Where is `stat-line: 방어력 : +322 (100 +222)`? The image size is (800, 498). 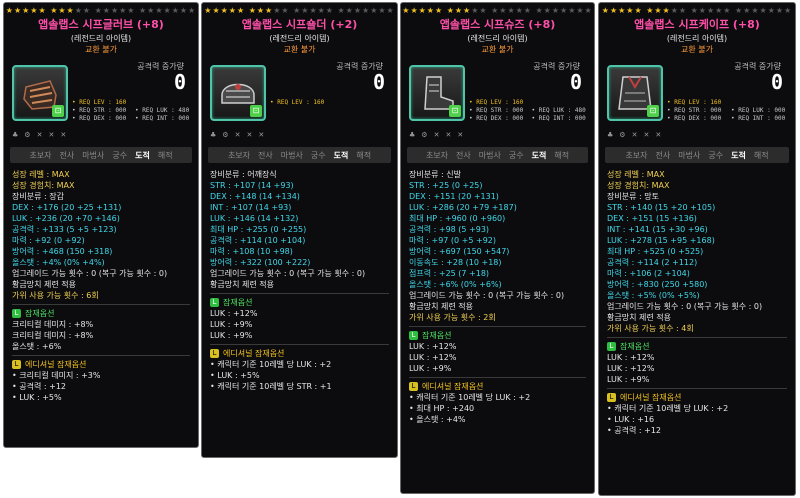 stat-line: 방어력 : +322 (100 +222) is located at coordinates (260, 262).